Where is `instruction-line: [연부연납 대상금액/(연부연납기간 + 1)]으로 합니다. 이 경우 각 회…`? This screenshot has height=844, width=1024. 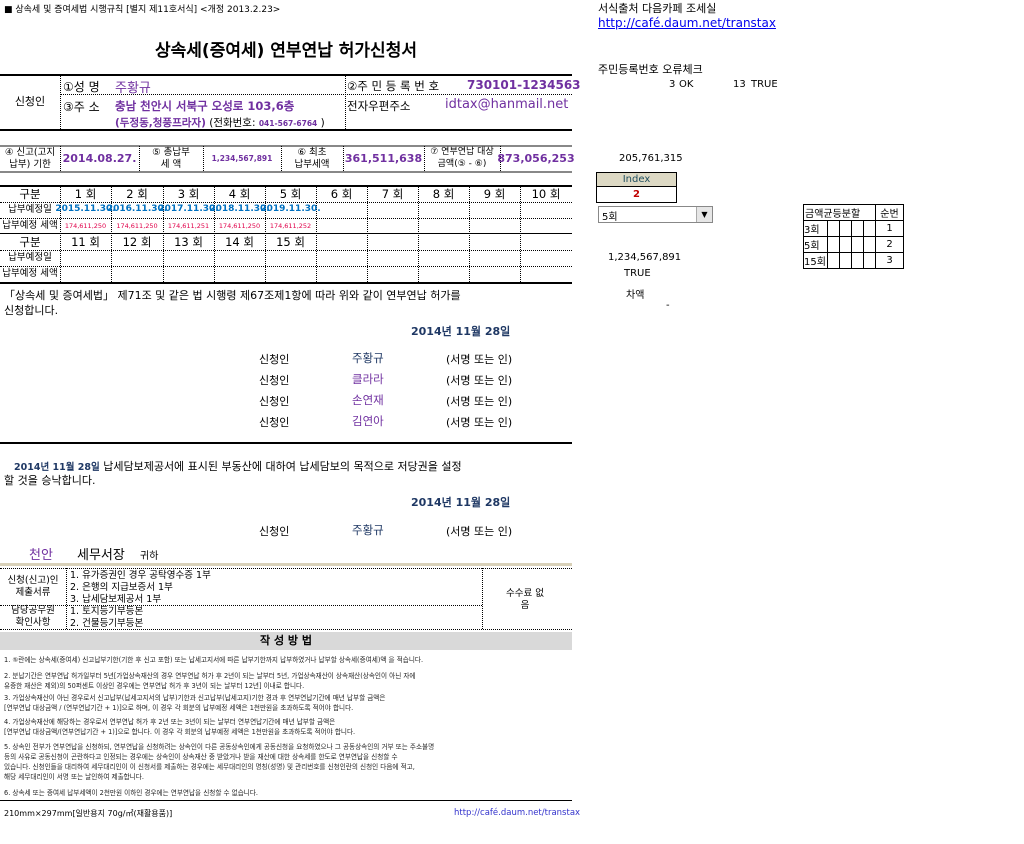 instruction-line: [연부연납 대상금액/(연부연납기간 + 1)]으로 합니다. 이 경우 각 회… is located at coordinates (180, 732).